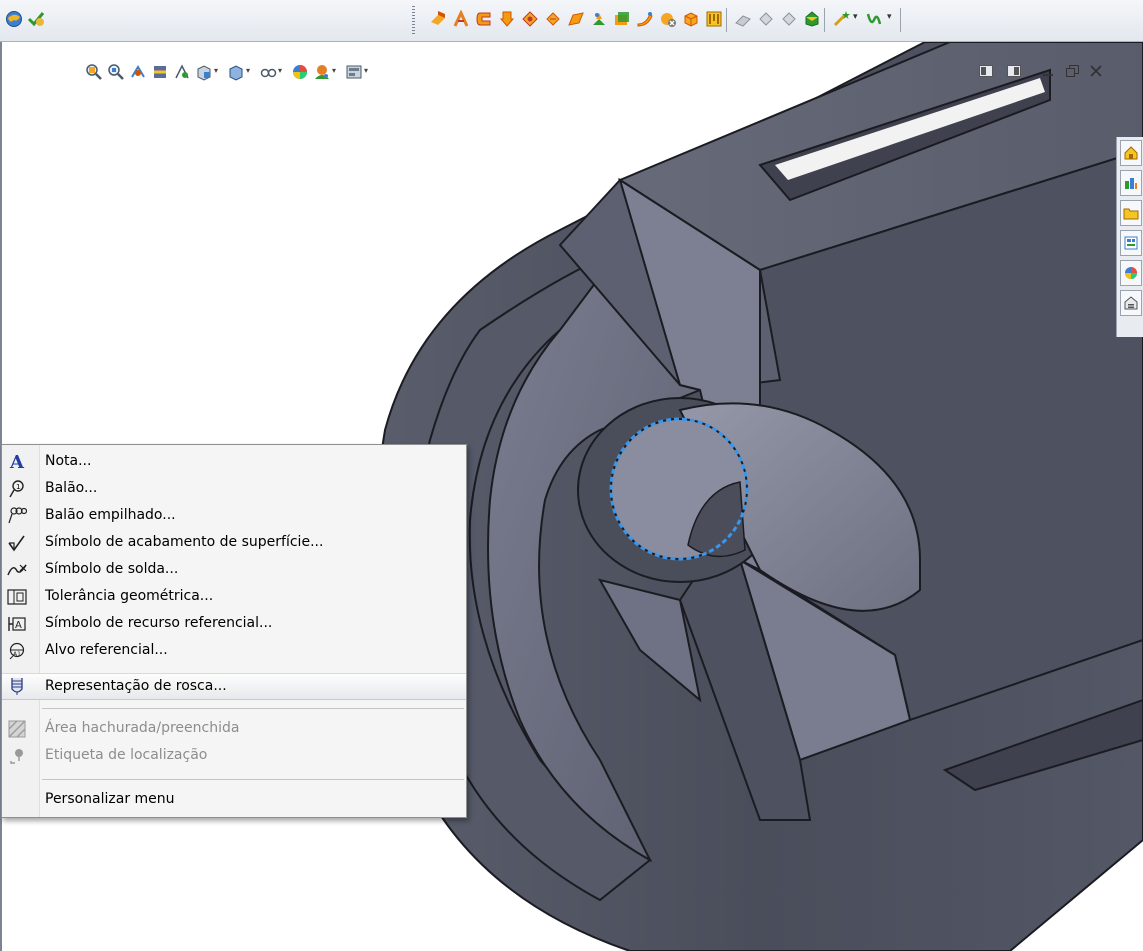 This screenshot has width=1143, height=951. Describe the element at coordinates (234, 800) in the screenshot. I see `menu-item-personalizar-menu: Personalizar menu` at that location.